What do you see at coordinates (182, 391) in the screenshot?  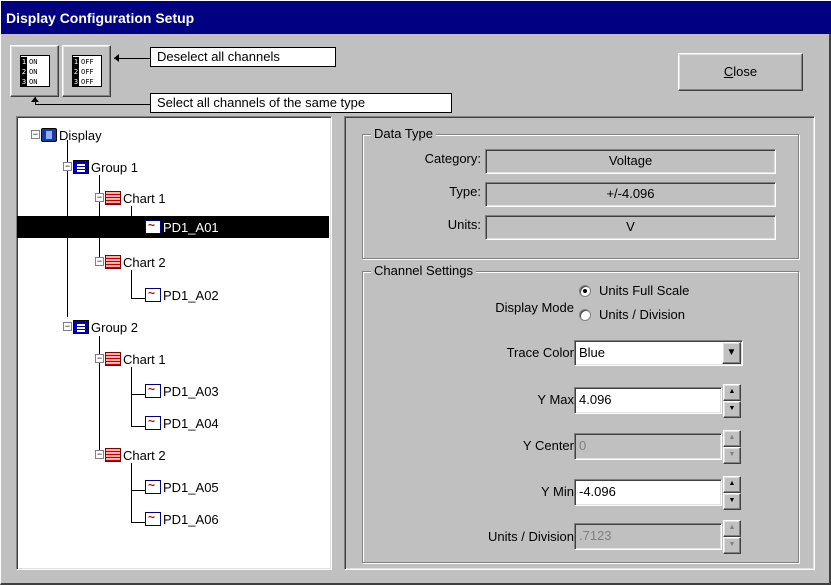 I see `tree-node-channel: PD1_A03` at bounding box center [182, 391].